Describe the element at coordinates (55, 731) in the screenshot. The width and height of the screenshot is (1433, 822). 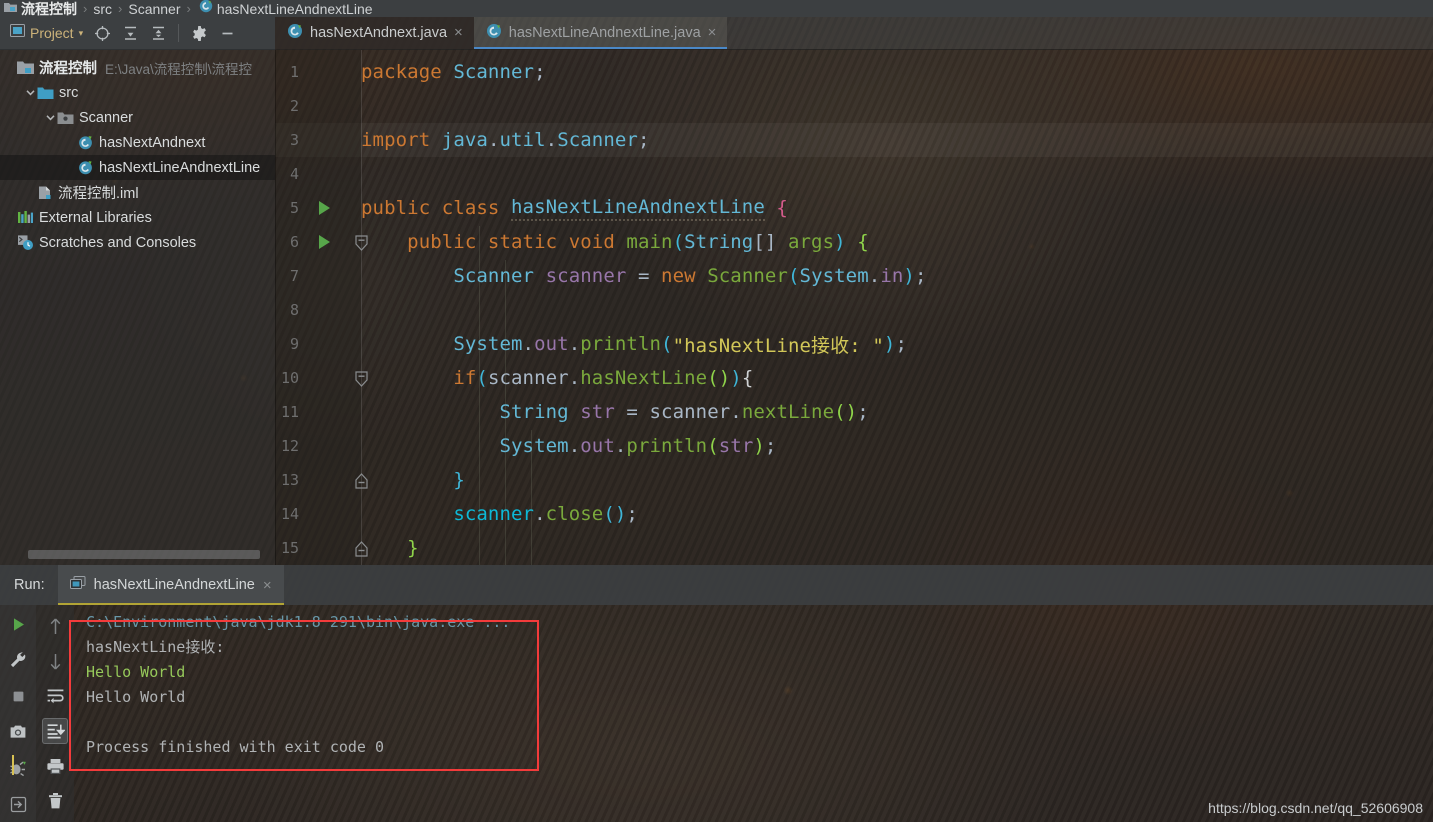
I see `scroll-to-end-icon` at that location.